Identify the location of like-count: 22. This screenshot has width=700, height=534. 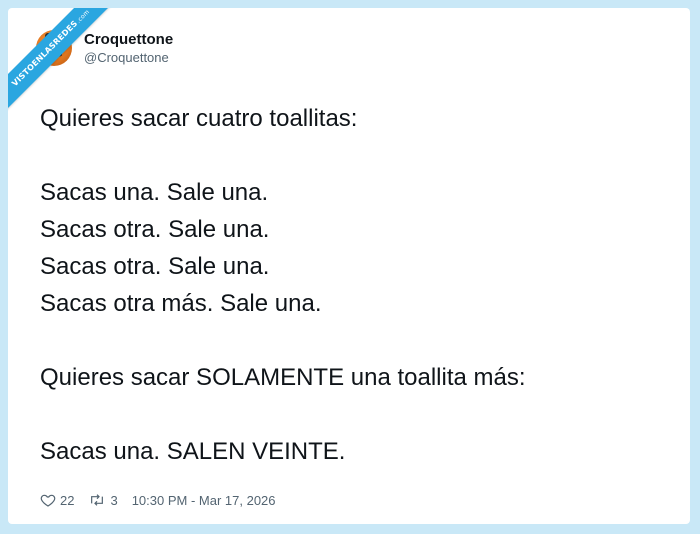
(67, 500).